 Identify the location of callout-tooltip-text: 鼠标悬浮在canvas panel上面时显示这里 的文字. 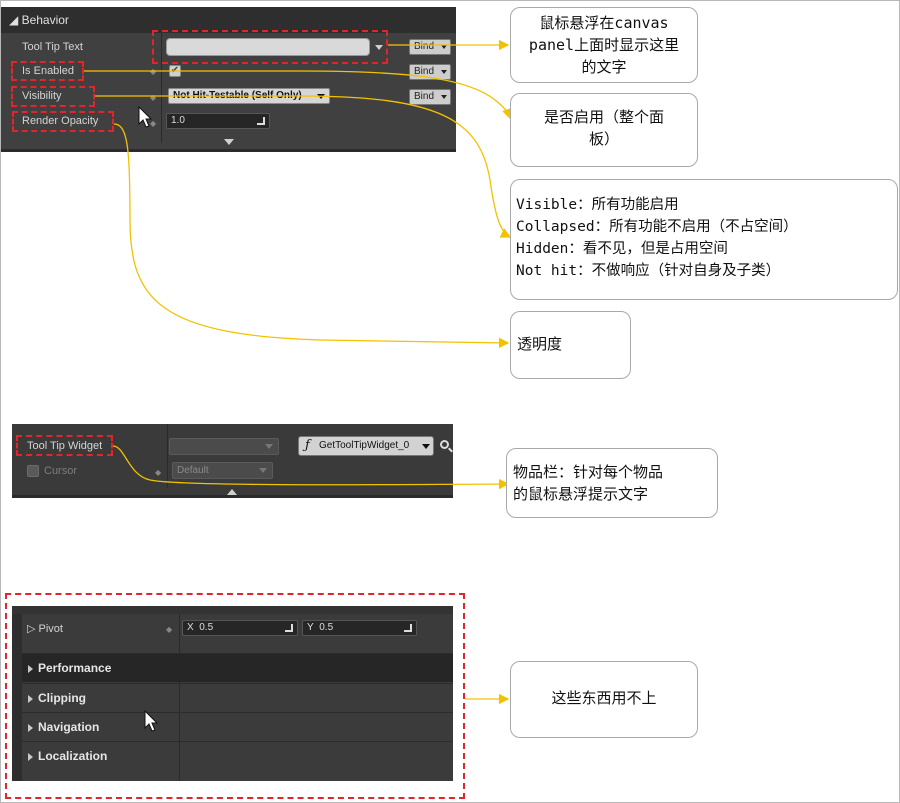
(604, 45).